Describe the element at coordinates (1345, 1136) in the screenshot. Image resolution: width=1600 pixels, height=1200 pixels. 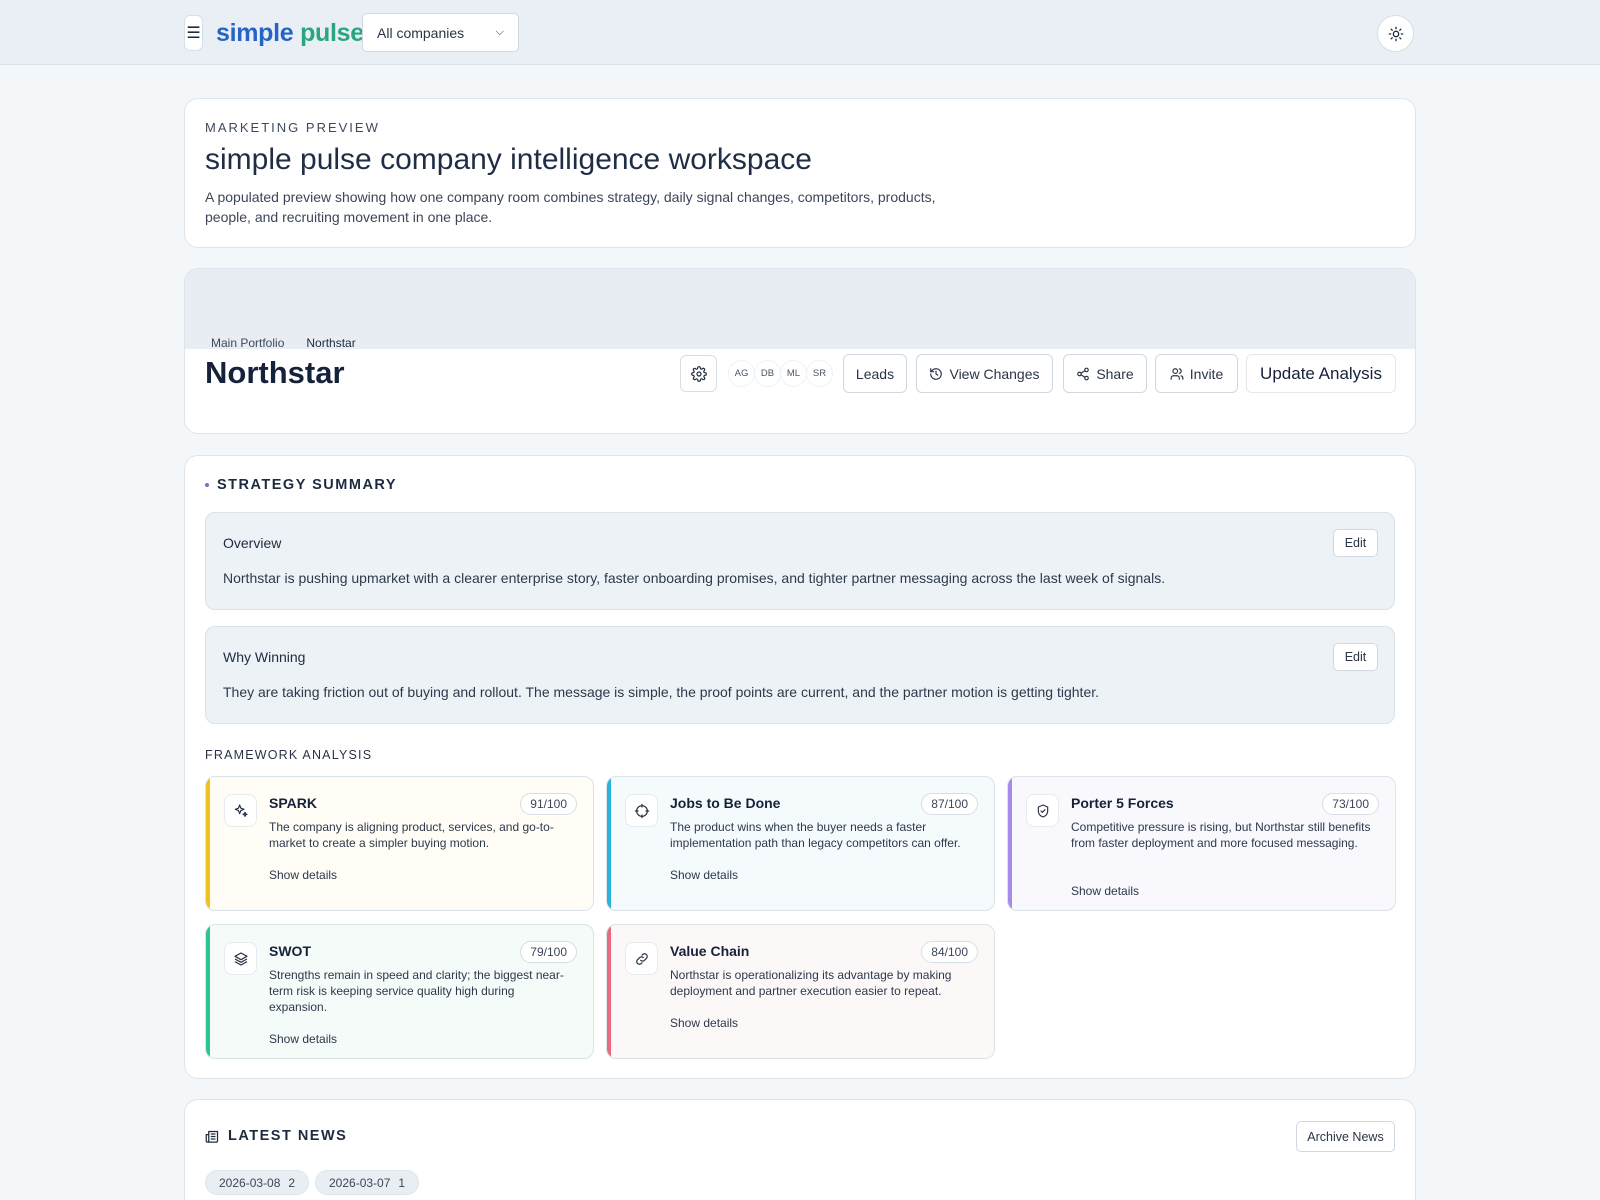
I see `archive-news-button: Archive News` at that location.